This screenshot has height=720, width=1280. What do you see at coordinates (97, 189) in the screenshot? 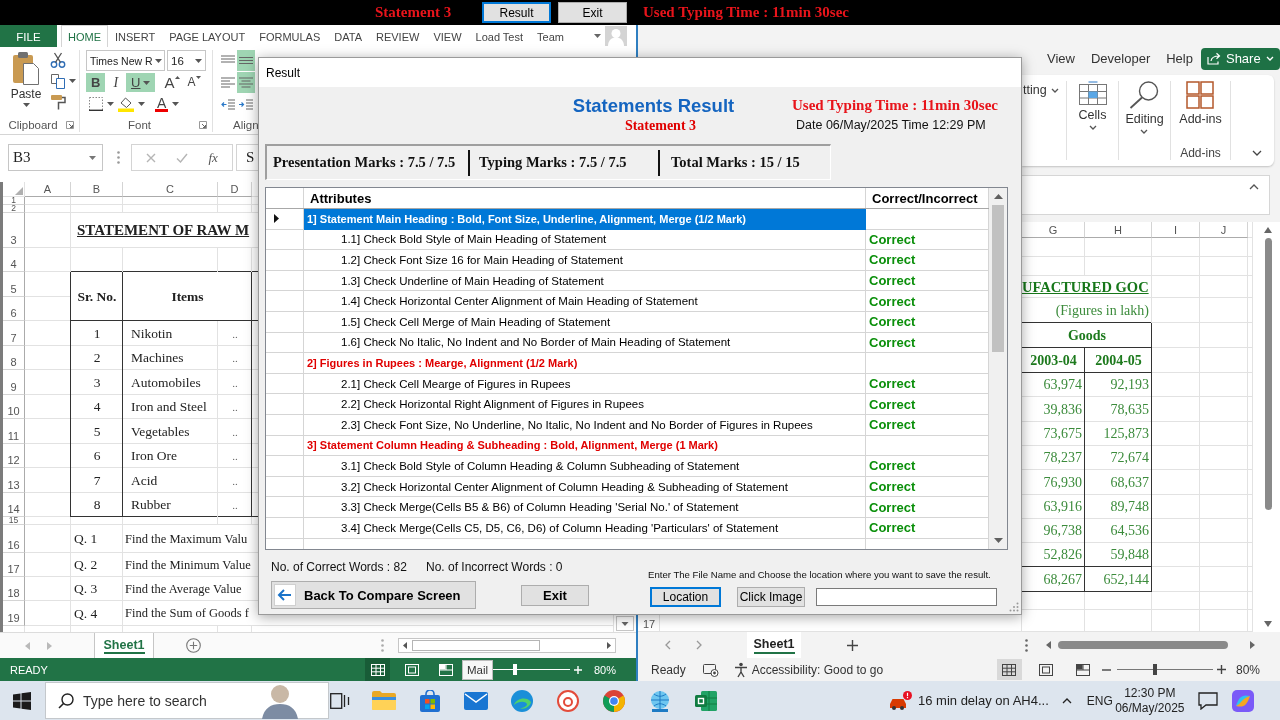
I see `column-header: B` at bounding box center [97, 189].